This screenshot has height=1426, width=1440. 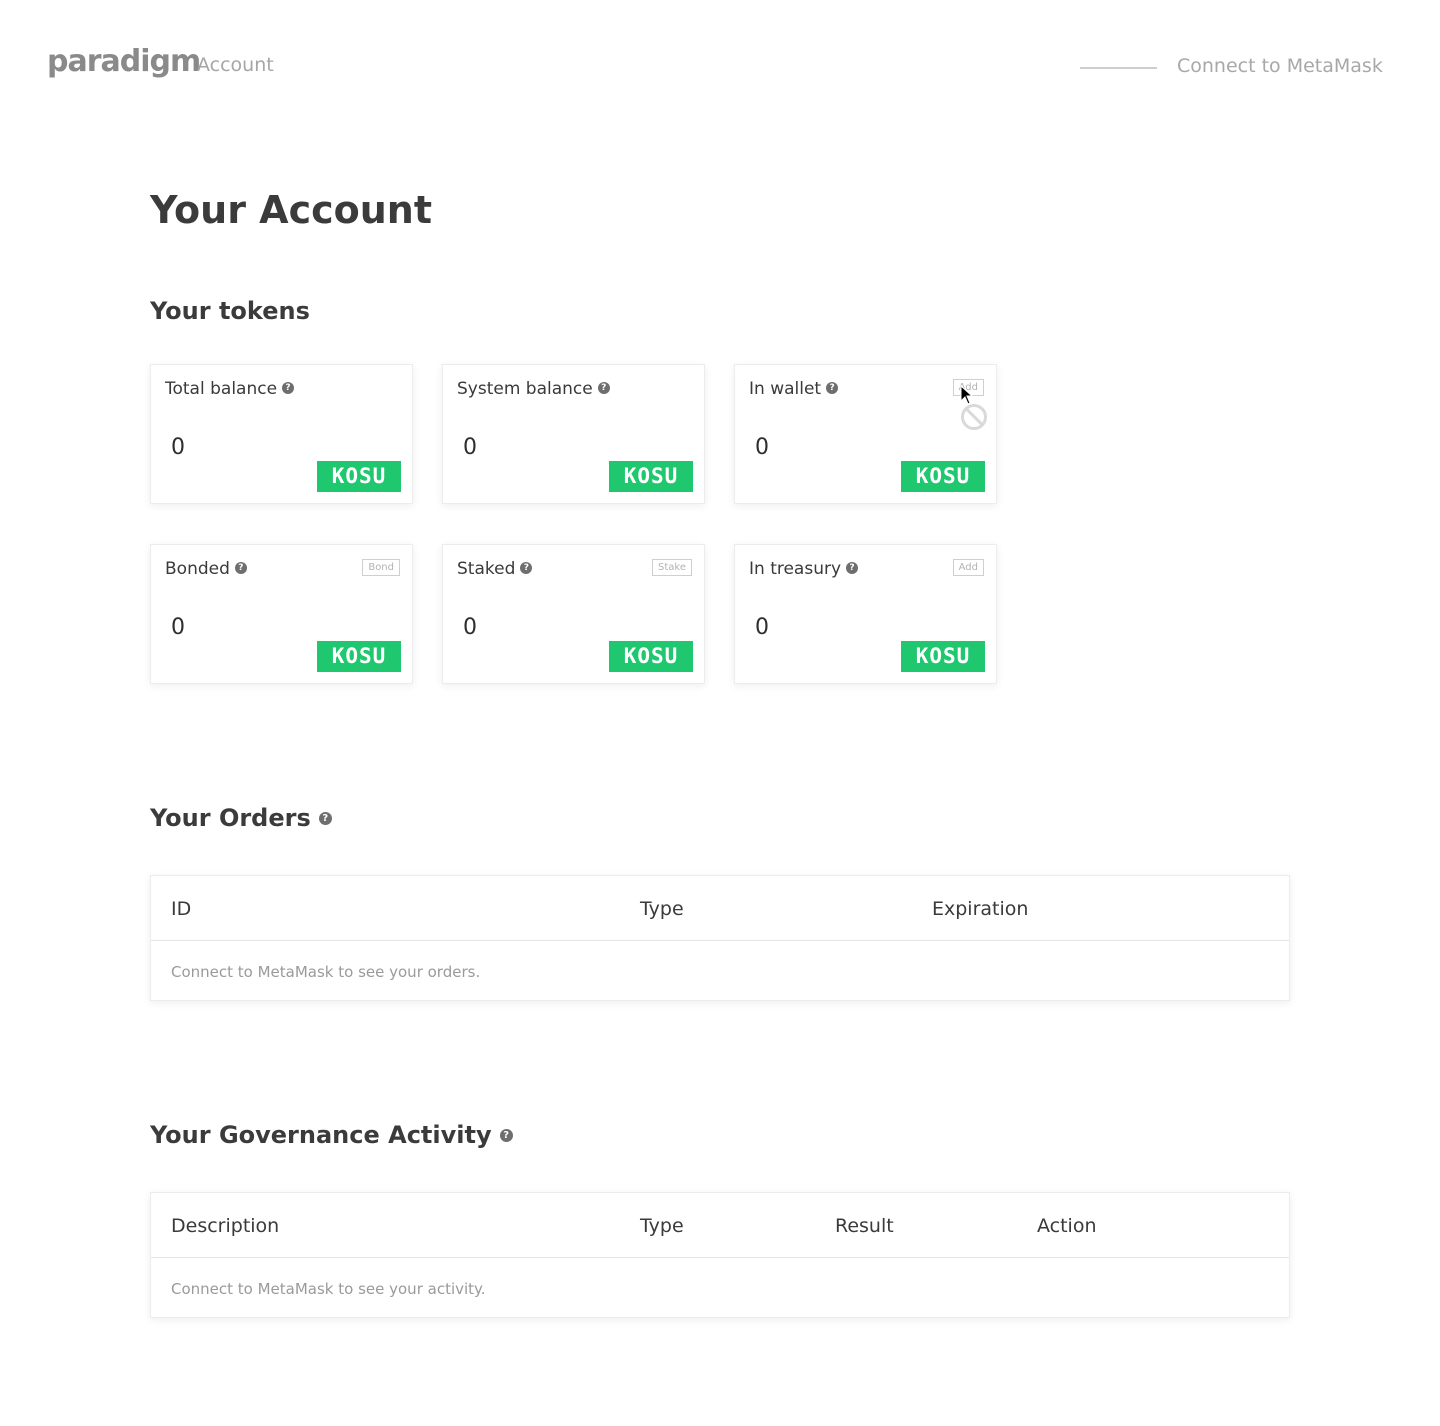 What do you see at coordinates (331, 1135) in the screenshot?
I see `governance-section-title: Your Governance Activity?` at bounding box center [331, 1135].